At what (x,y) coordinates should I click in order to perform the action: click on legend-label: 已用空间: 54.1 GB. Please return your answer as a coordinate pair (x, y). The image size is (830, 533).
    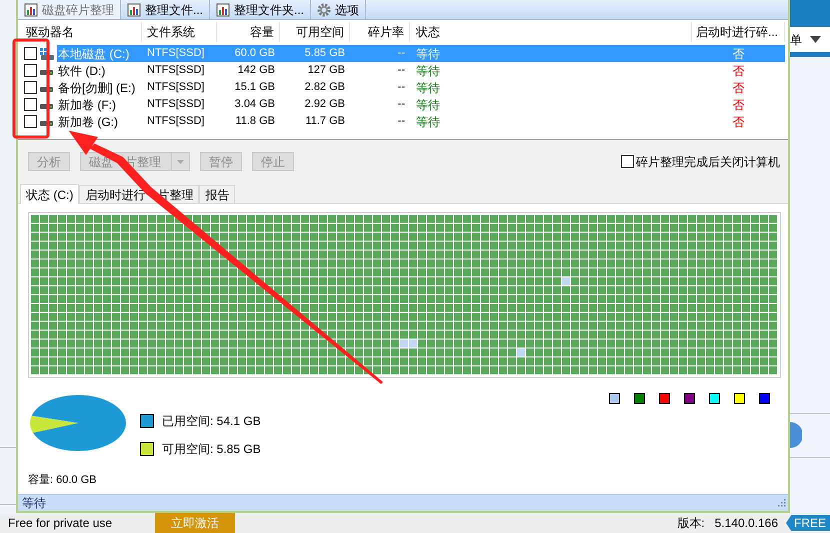
    Looking at the image, I should click on (211, 421).